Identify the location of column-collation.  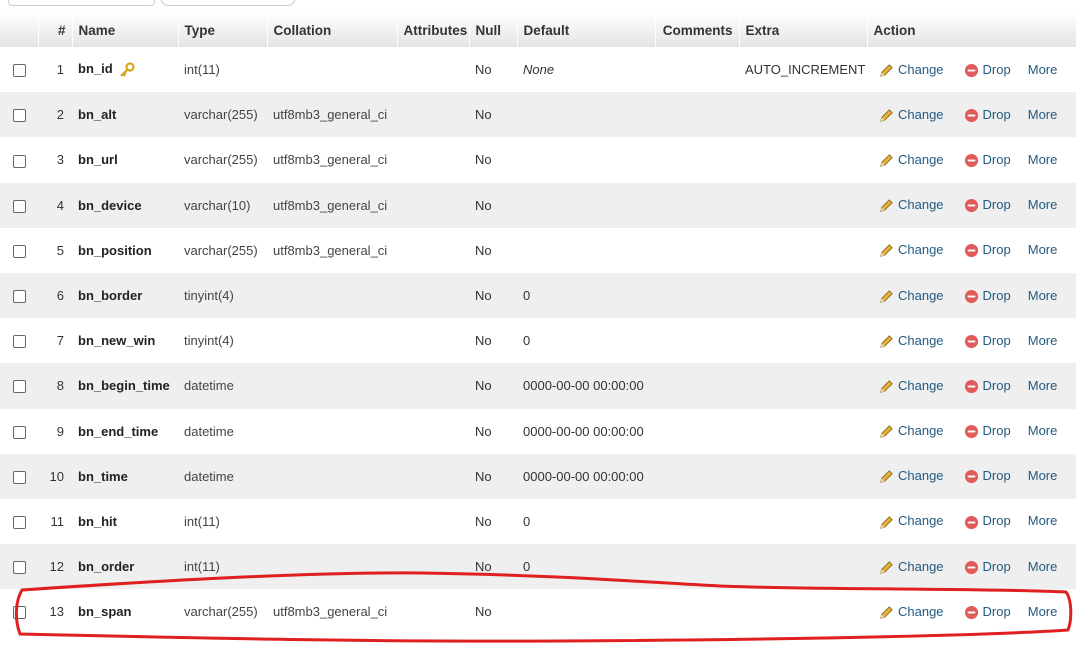
(332, 431).